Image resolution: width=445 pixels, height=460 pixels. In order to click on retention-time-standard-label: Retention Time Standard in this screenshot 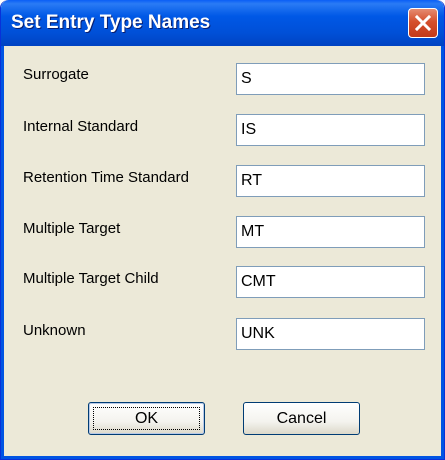, I will do `click(106, 177)`.